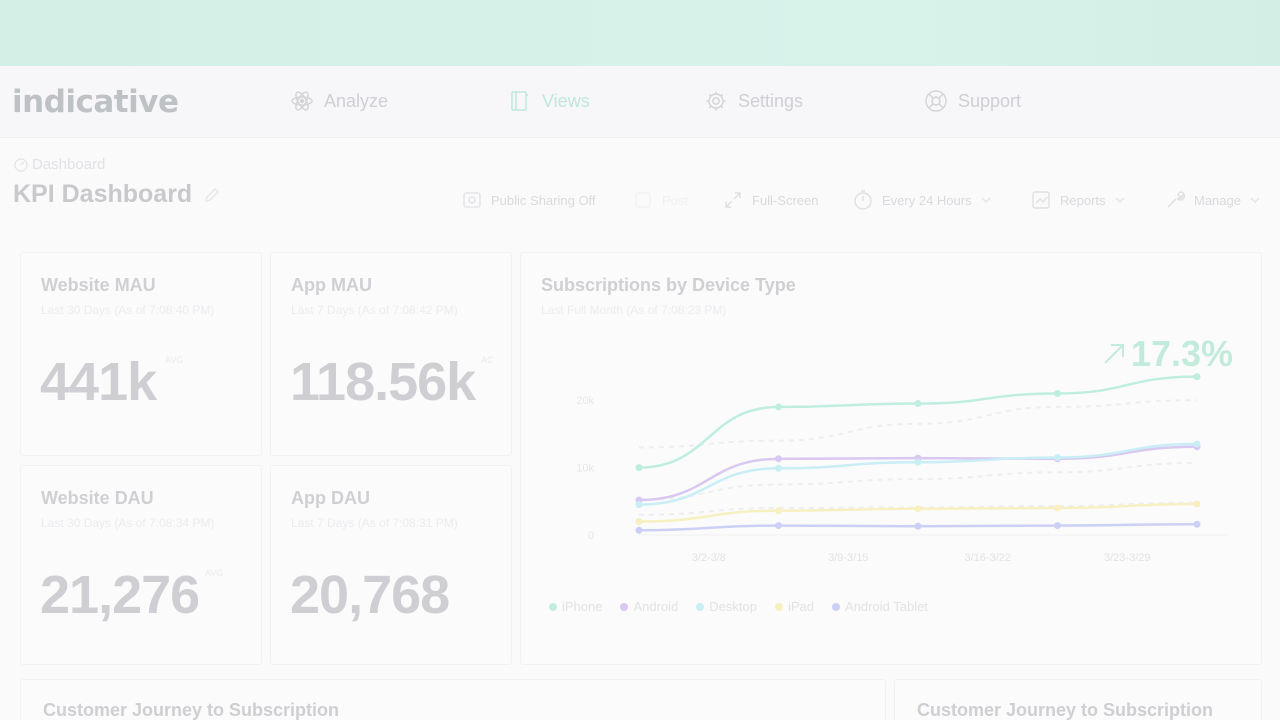 The height and width of the screenshot is (720, 1280). I want to click on y-tick-label: 20k, so click(585, 401).